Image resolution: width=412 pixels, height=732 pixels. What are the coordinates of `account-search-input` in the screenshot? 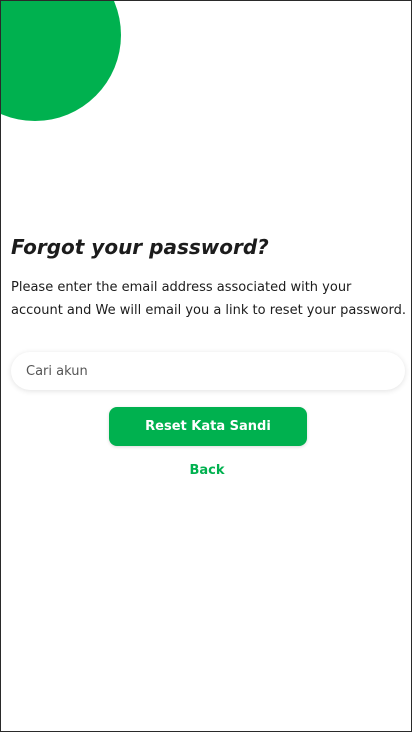 It's located at (208, 371).